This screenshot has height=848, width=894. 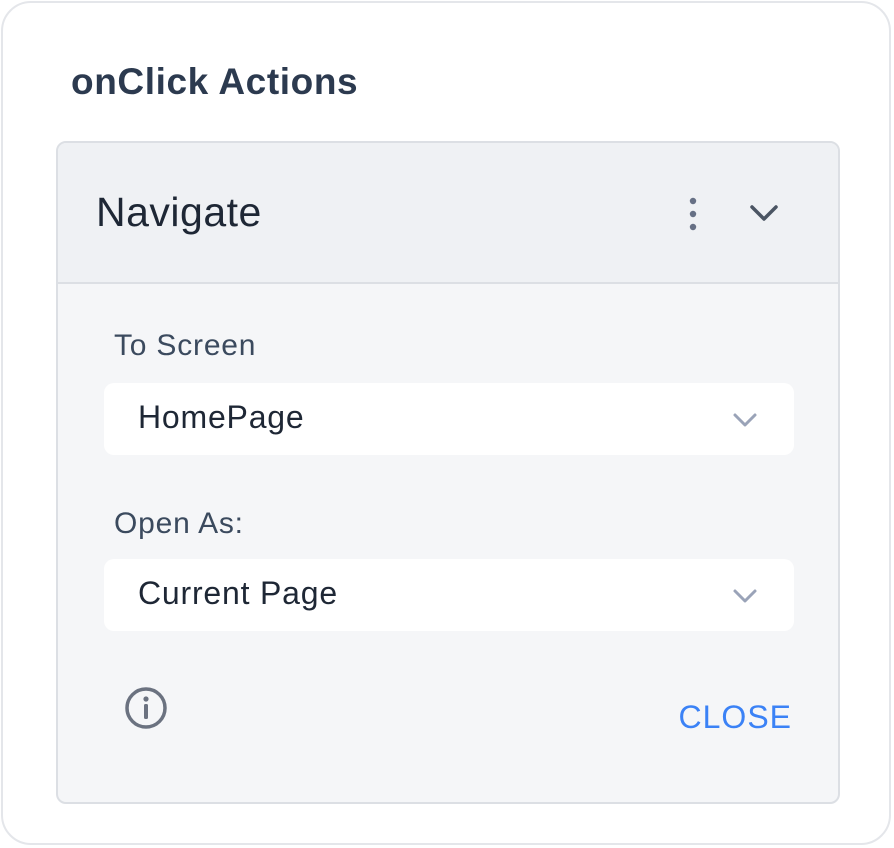 I want to click on action-card-header: Navigate, so click(x=448, y=213).